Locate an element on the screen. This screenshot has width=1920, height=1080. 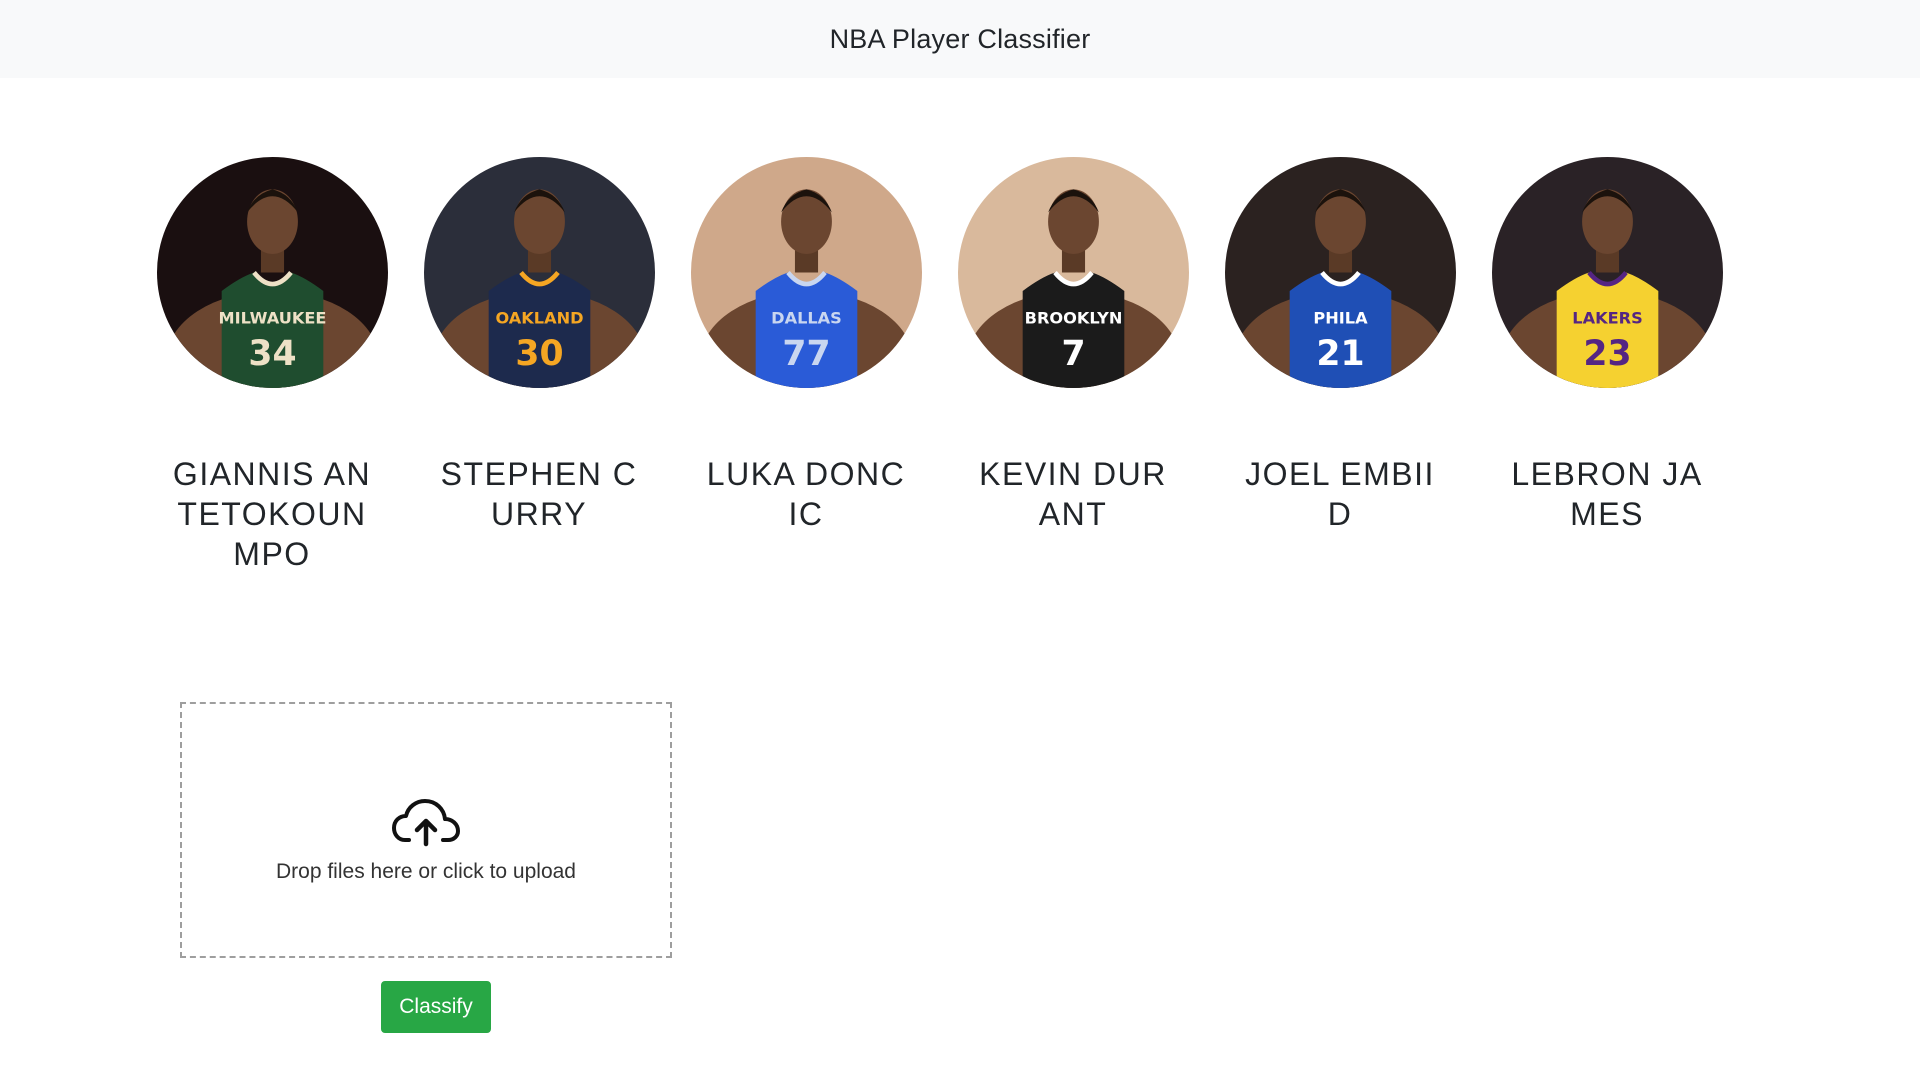
player-card: OAKLAND 30 STEPHEN CURRY is located at coordinates (539, 345).